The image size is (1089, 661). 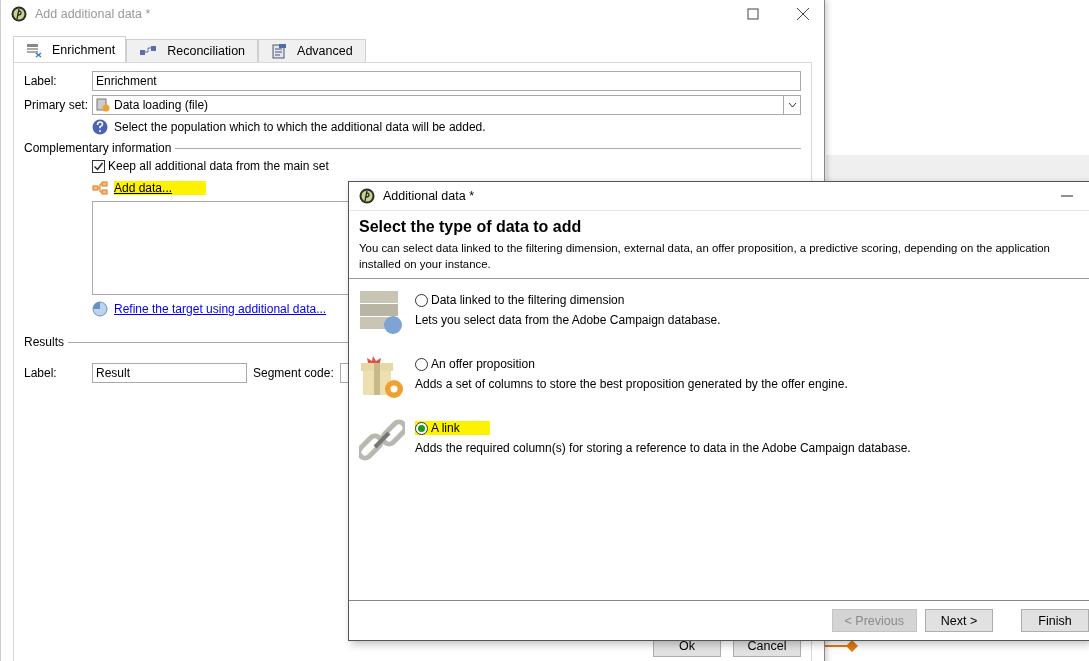 What do you see at coordinates (471, 227) in the screenshot?
I see `wizard-heading: Select the type of data to add` at bounding box center [471, 227].